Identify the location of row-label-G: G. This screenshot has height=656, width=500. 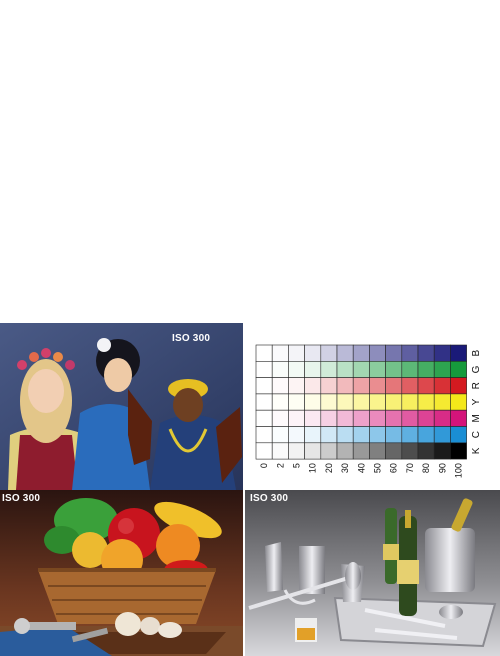
(476, 369).